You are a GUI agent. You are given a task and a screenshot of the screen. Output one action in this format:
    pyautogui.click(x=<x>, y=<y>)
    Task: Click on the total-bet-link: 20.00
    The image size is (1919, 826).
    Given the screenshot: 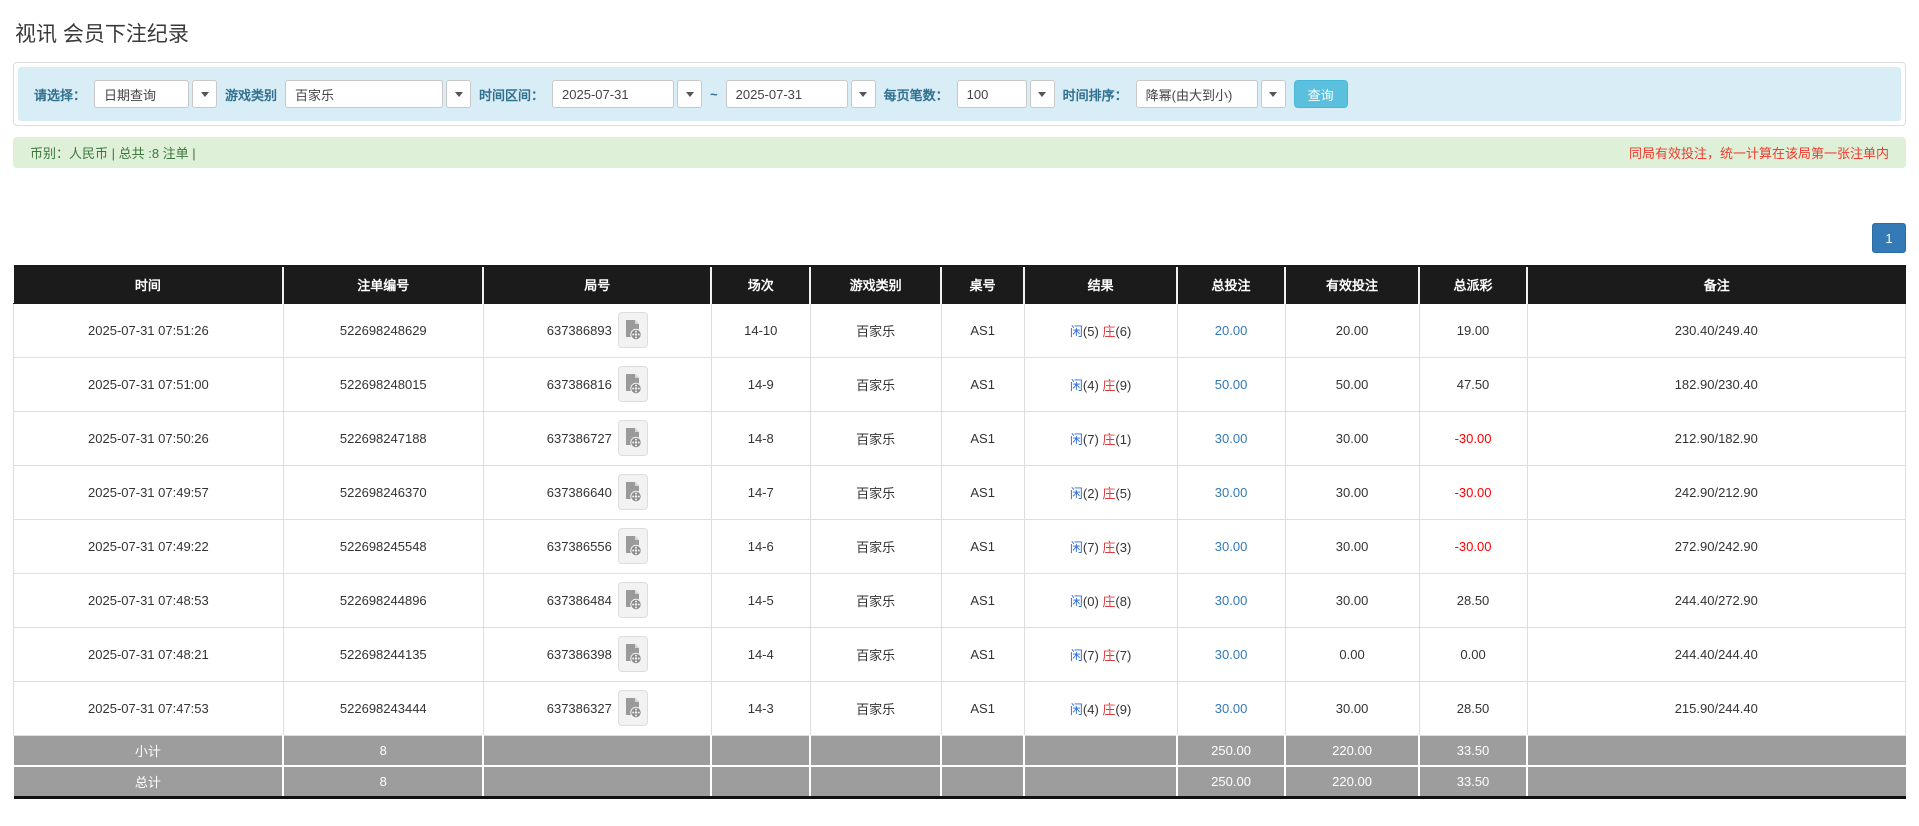 What is the action you would take?
    pyautogui.click(x=1231, y=330)
    